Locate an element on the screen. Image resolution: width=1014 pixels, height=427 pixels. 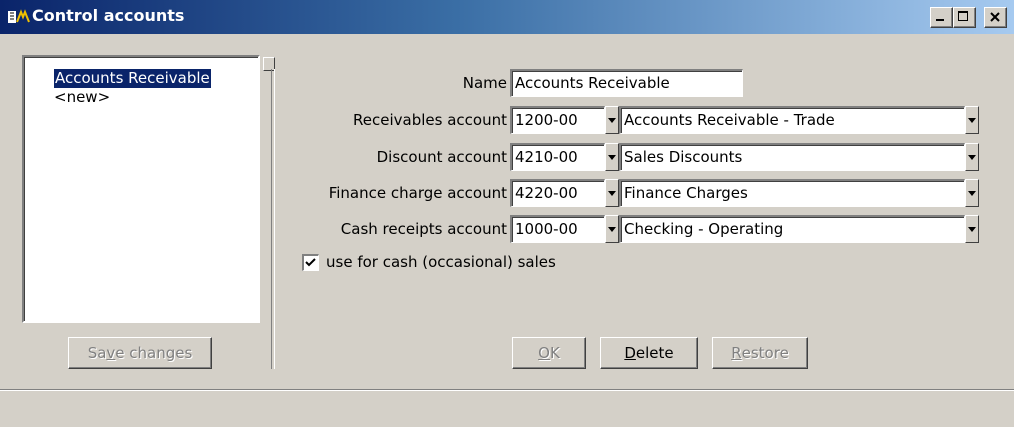
ok-label-post: K is located at coordinates (554, 353).